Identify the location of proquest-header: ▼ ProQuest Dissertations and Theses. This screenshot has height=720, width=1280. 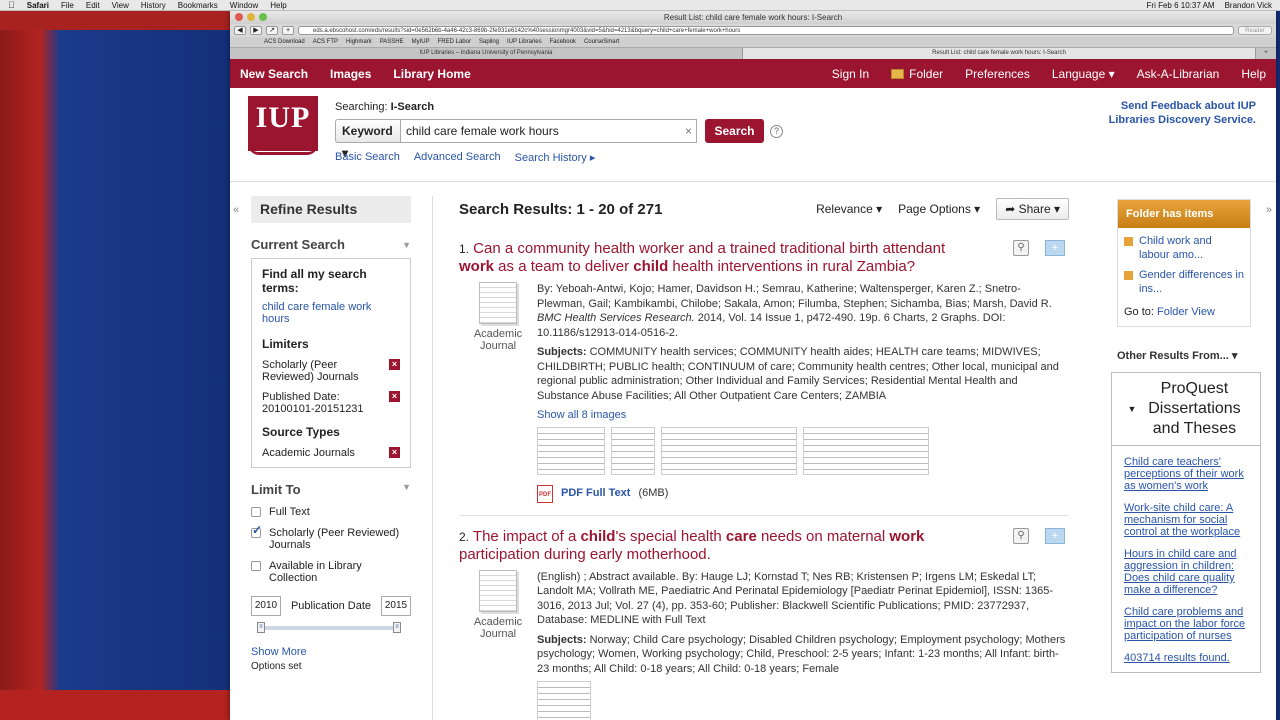
(1186, 409).